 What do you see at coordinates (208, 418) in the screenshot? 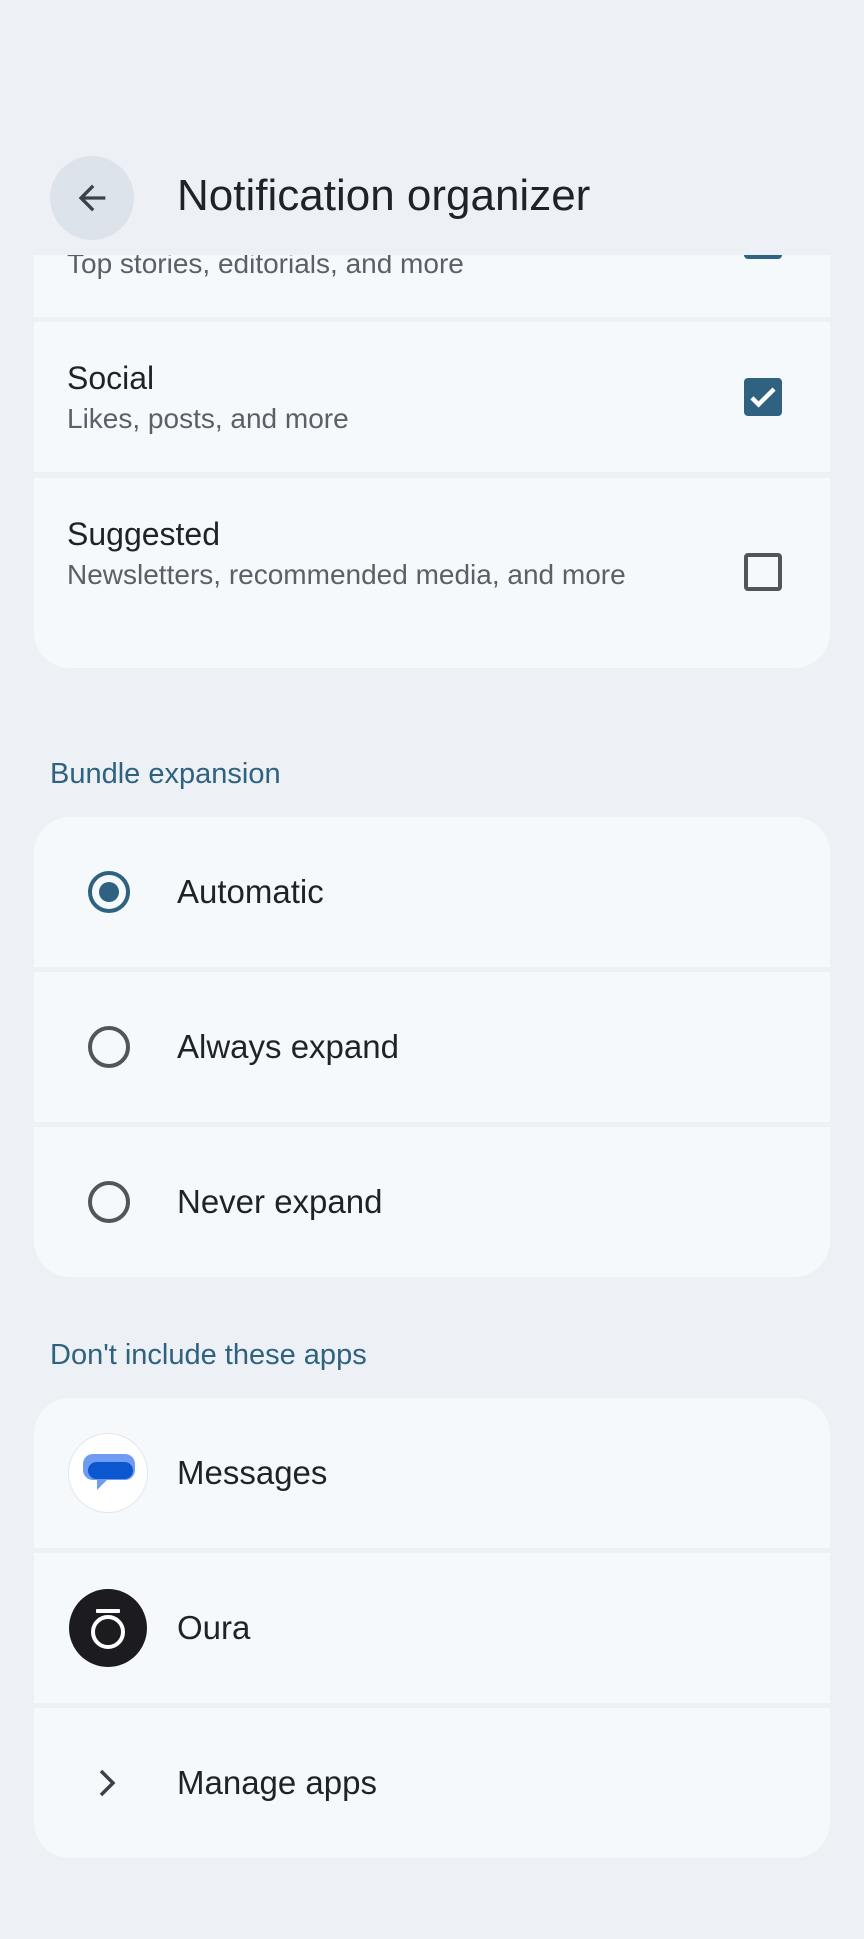
I see `category-subtitle: Likes, posts, and more` at bounding box center [208, 418].